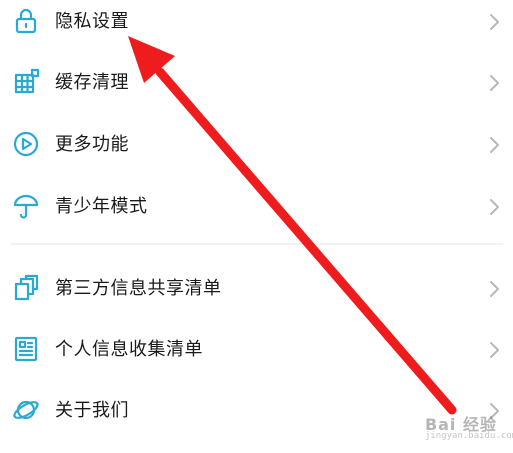 The height and width of the screenshot is (453, 513). What do you see at coordinates (26, 144) in the screenshot?
I see `play-circle-icon` at bounding box center [26, 144].